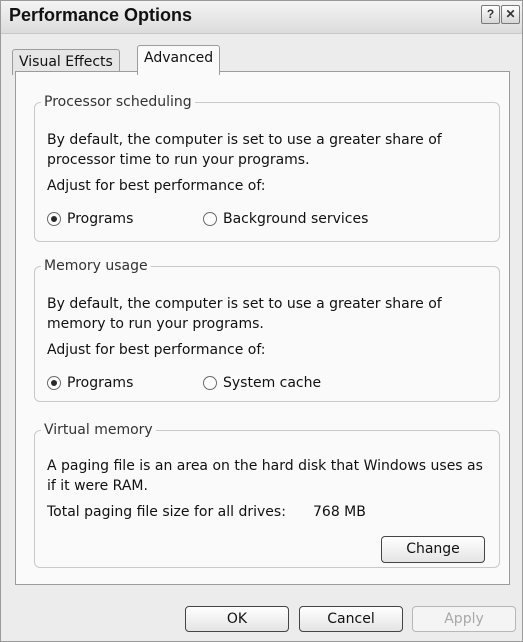 This screenshot has width=523, height=642. What do you see at coordinates (96, 266) in the screenshot?
I see `memory-usage-legend: Memory usage` at bounding box center [96, 266].